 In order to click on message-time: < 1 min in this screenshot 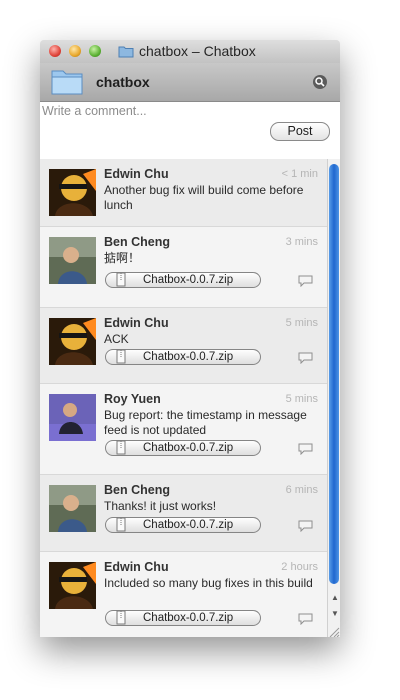, I will do `click(299, 174)`.